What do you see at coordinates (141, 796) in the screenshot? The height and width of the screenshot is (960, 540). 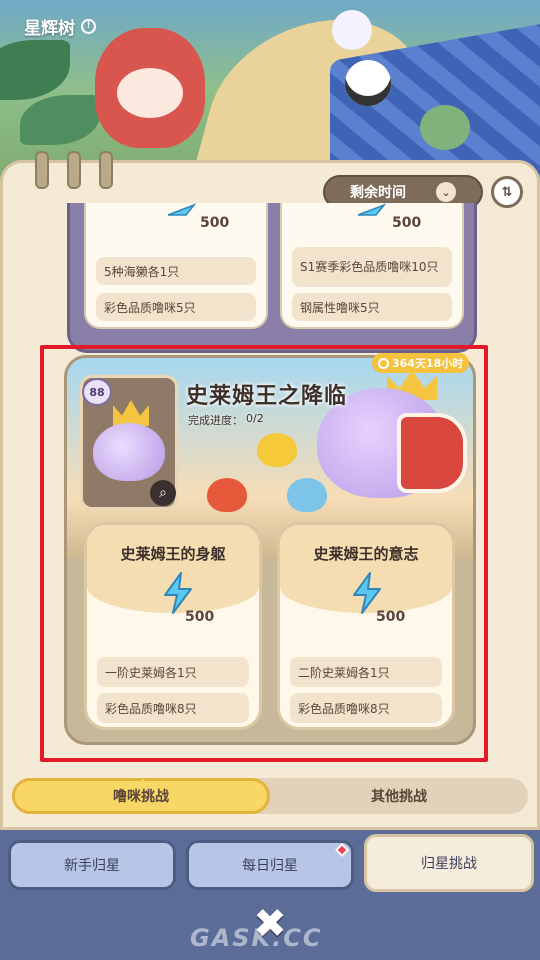 I see `tab-lumi-challenge: 噜咪挑战` at bounding box center [141, 796].